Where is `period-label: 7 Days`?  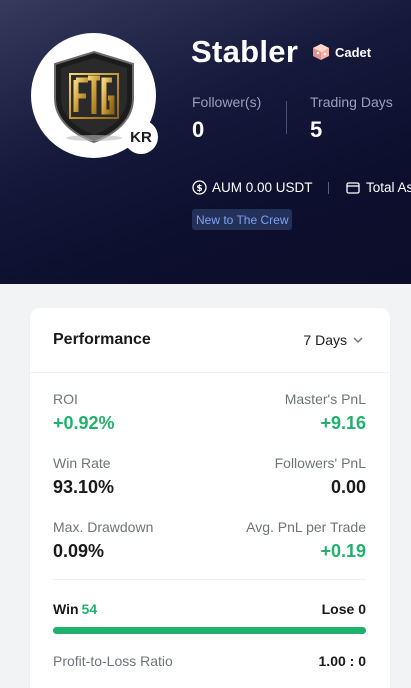
period-label: 7 Days is located at coordinates (325, 340).